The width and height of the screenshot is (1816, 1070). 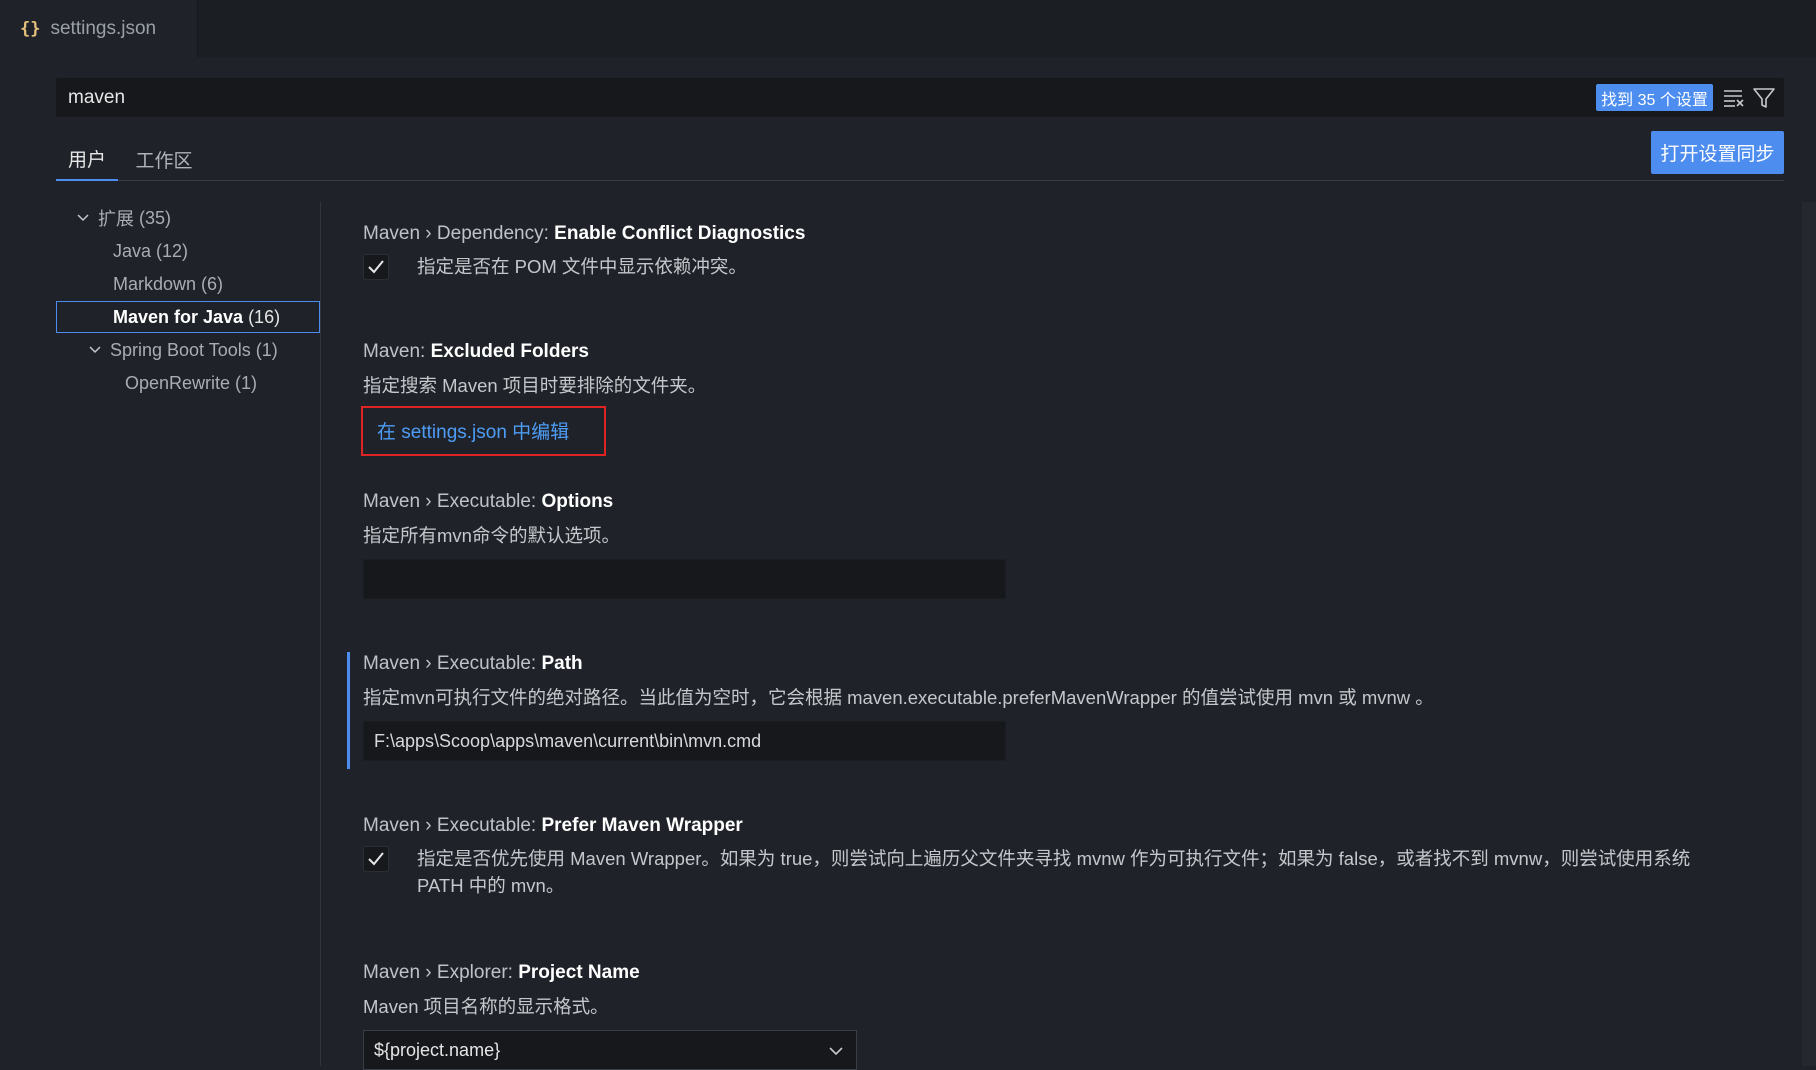 I want to click on toc-item-java: Java (12), so click(x=188, y=251).